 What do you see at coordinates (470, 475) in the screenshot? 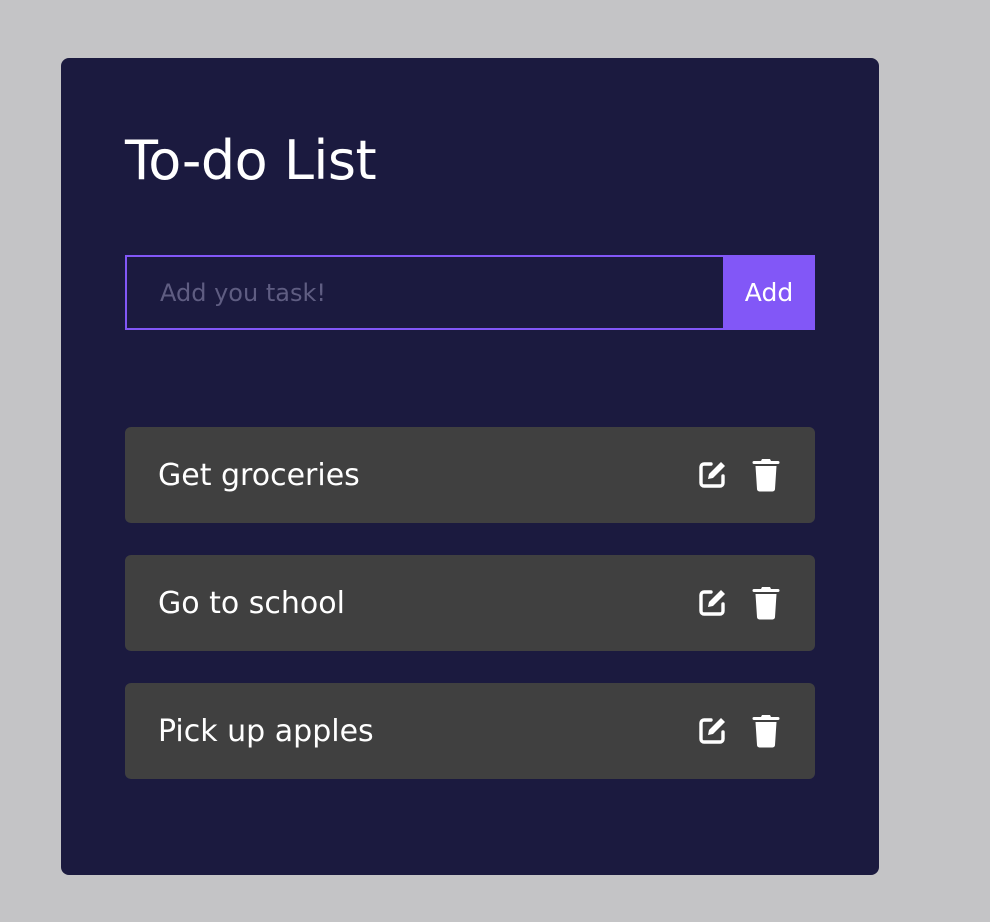
I see `task-item: Get groceries` at bounding box center [470, 475].